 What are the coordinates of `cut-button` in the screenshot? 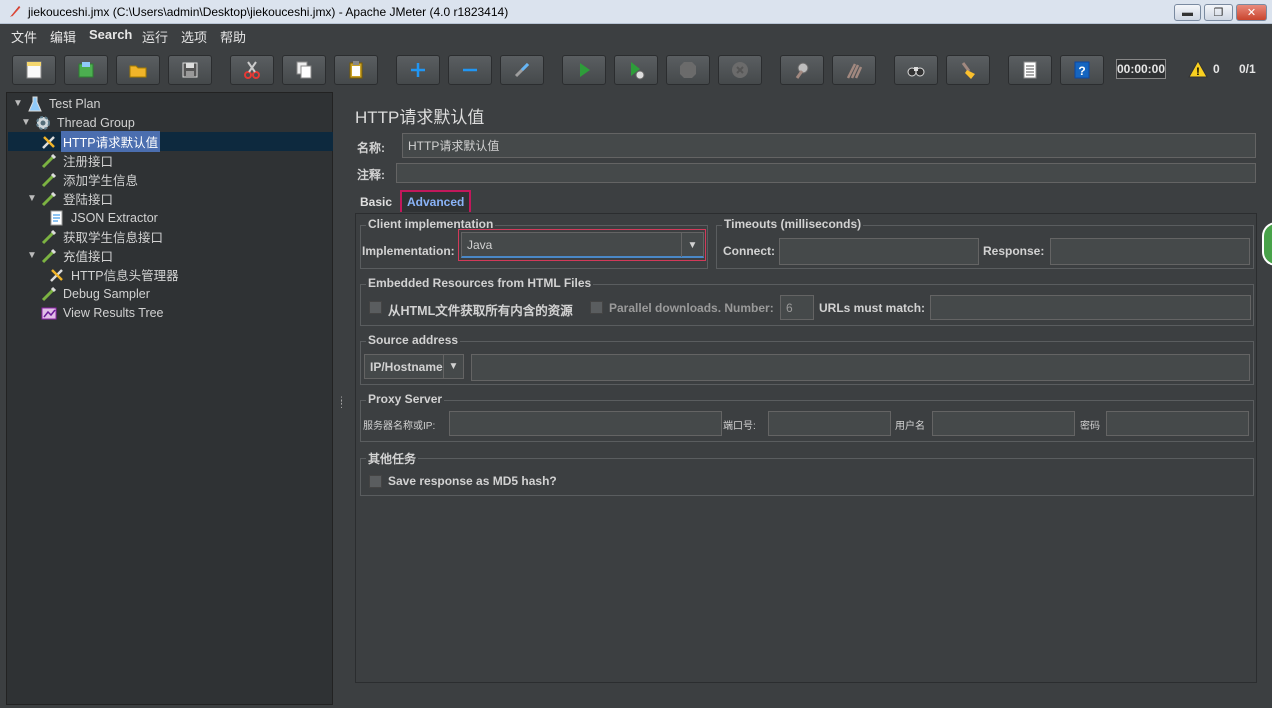 It's located at (252, 70).